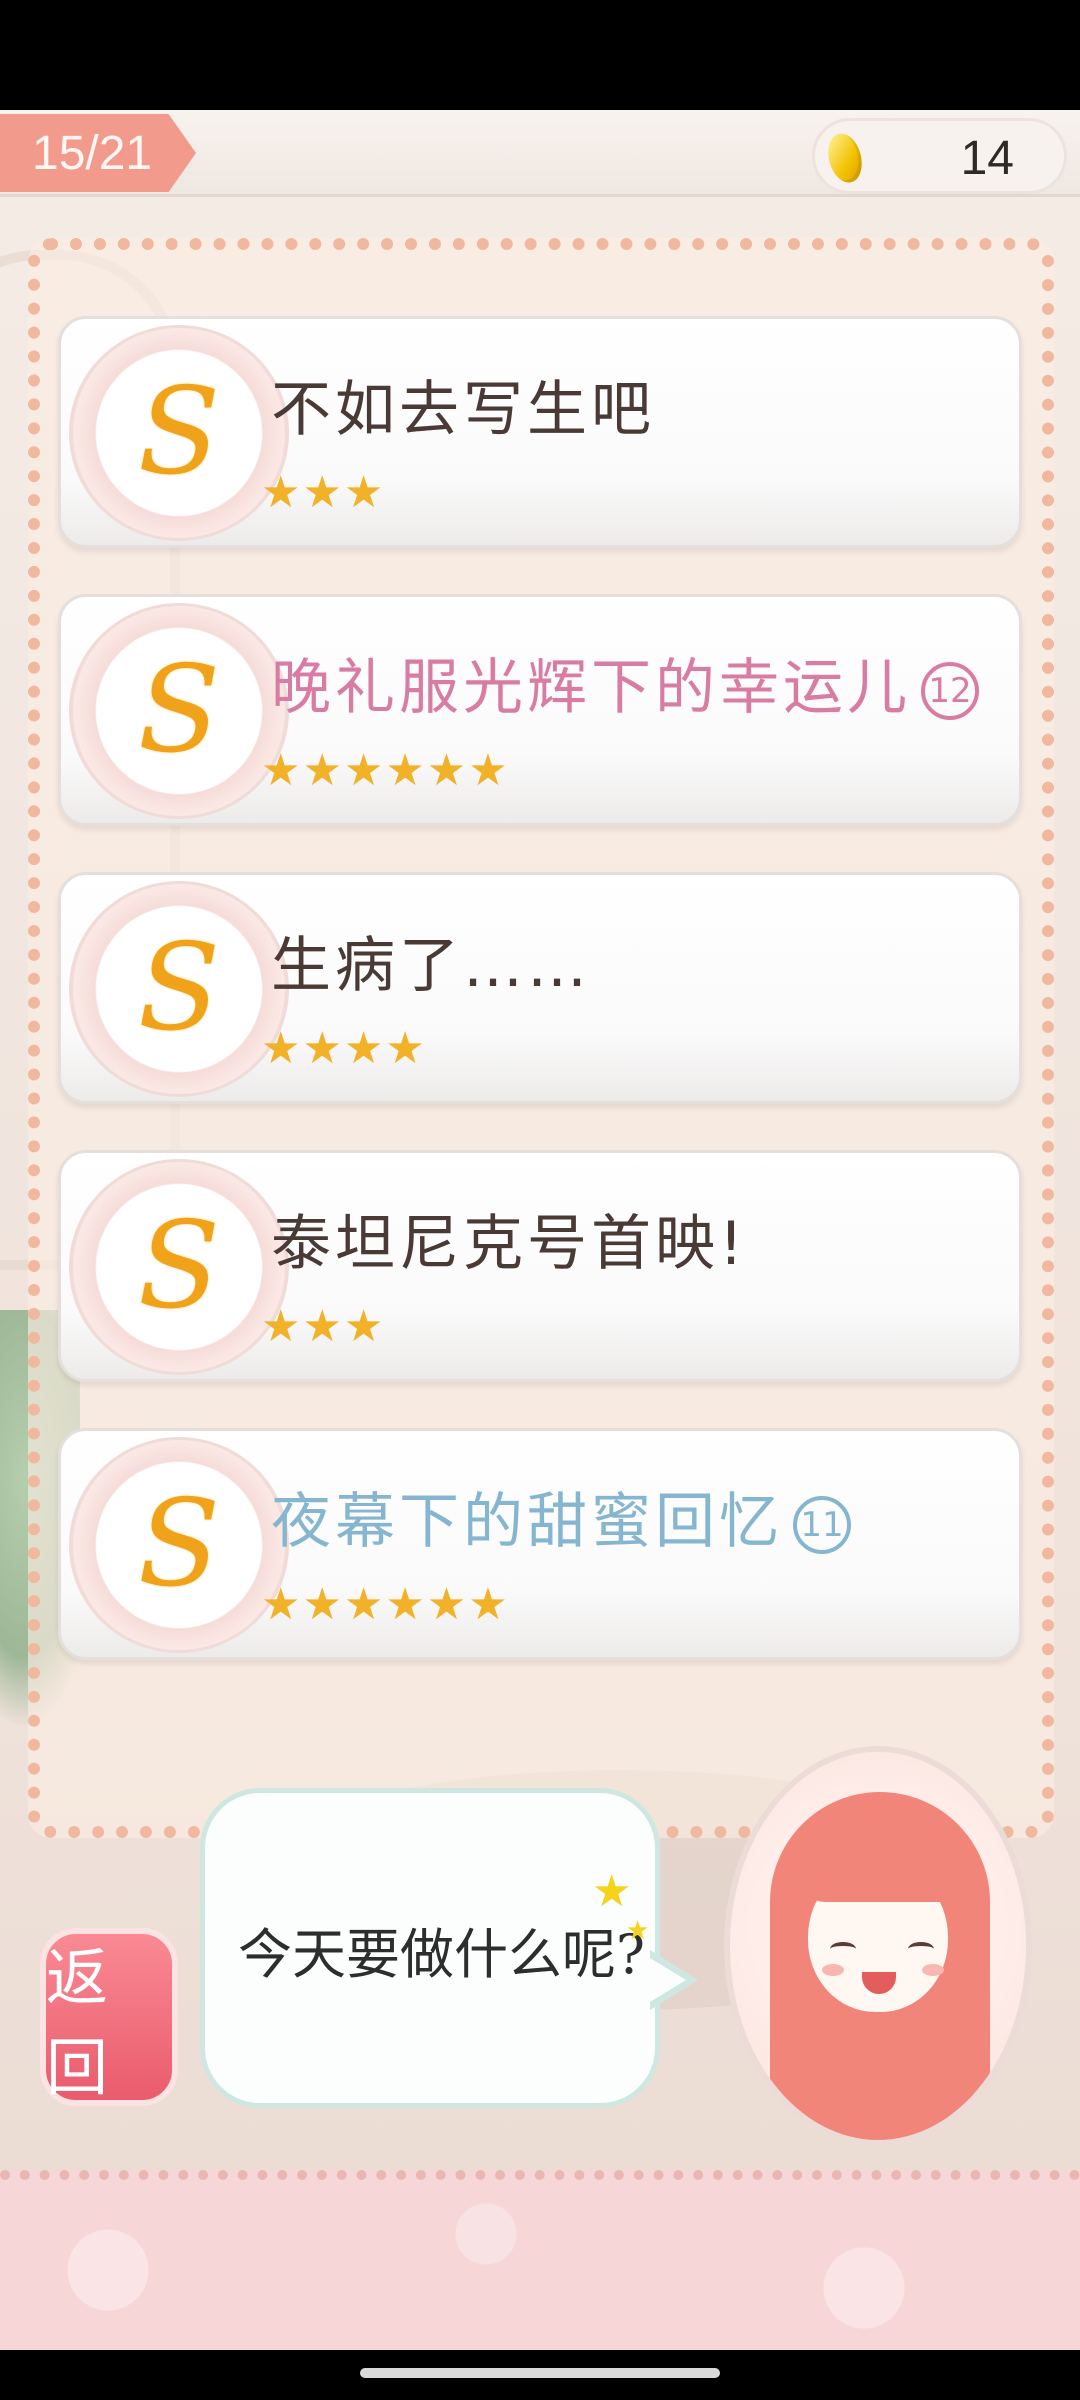  What do you see at coordinates (878, 1946) in the screenshot?
I see `character-portrait` at bounding box center [878, 1946].